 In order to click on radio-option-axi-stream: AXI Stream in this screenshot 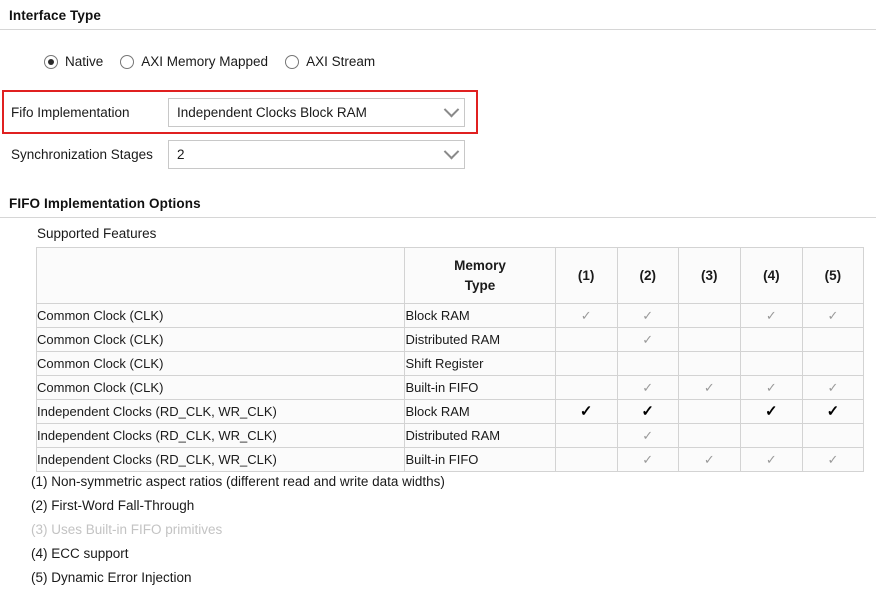, I will do `click(330, 61)`.